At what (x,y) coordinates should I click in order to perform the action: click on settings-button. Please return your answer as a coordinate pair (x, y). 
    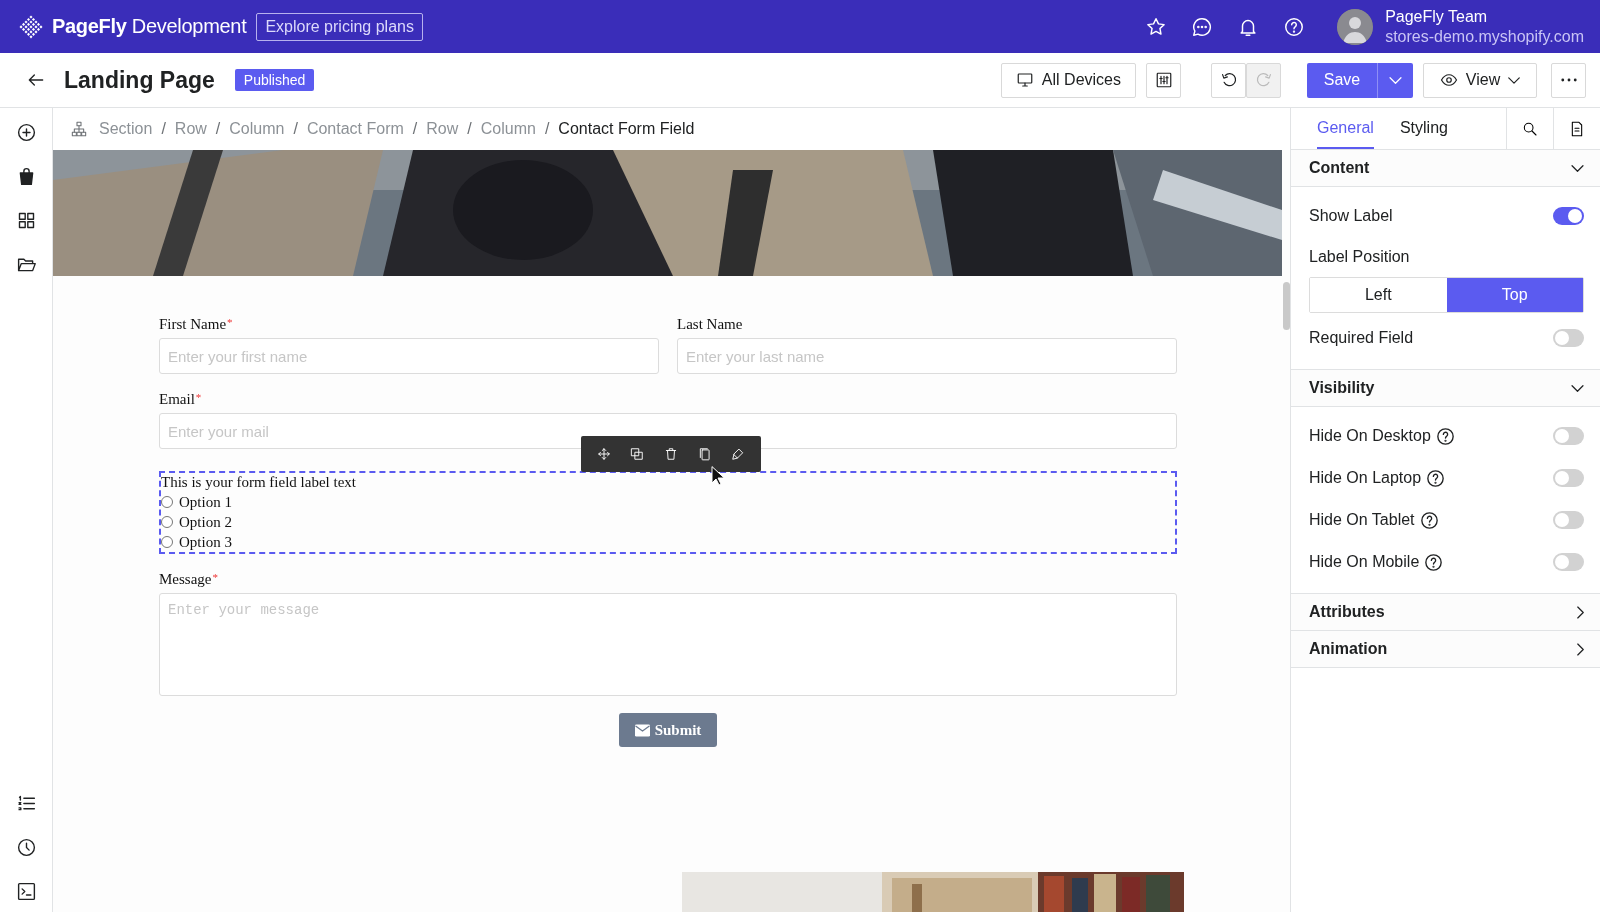
    Looking at the image, I should click on (1163, 80).